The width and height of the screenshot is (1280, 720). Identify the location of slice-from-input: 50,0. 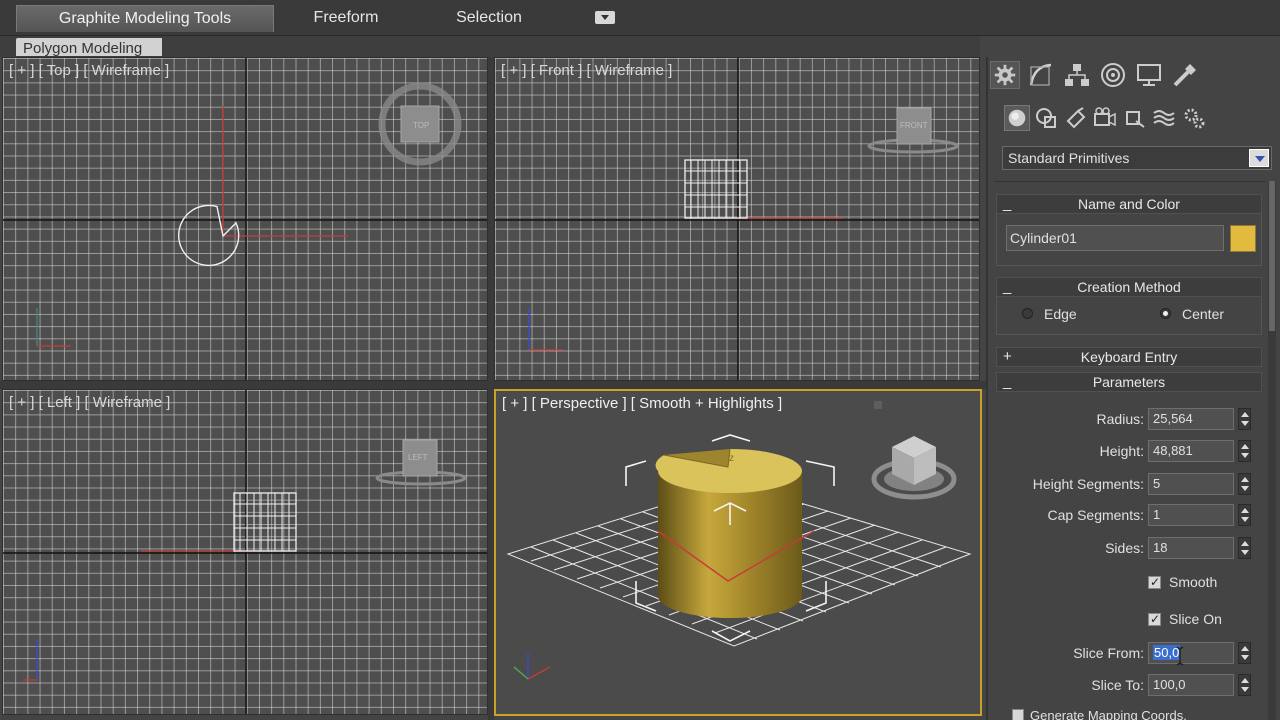
(1191, 653).